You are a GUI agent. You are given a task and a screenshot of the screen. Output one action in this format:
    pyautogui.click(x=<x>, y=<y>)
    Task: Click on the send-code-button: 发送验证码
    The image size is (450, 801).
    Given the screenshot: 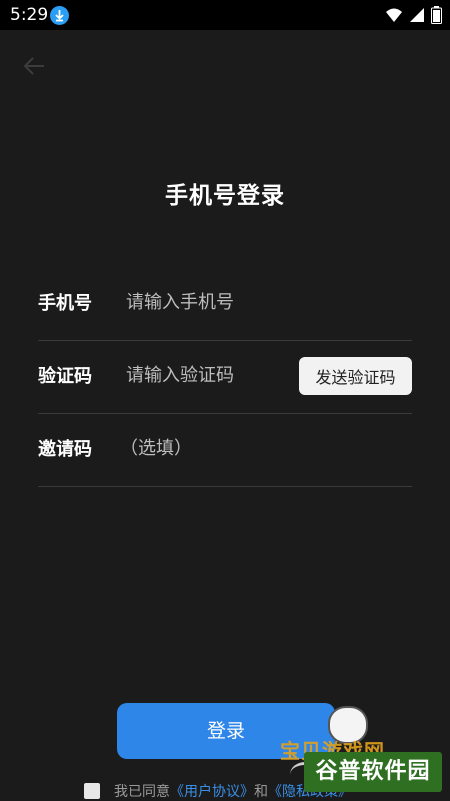 What is the action you would take?
    pyautogui.click(x=355, y=376)
    